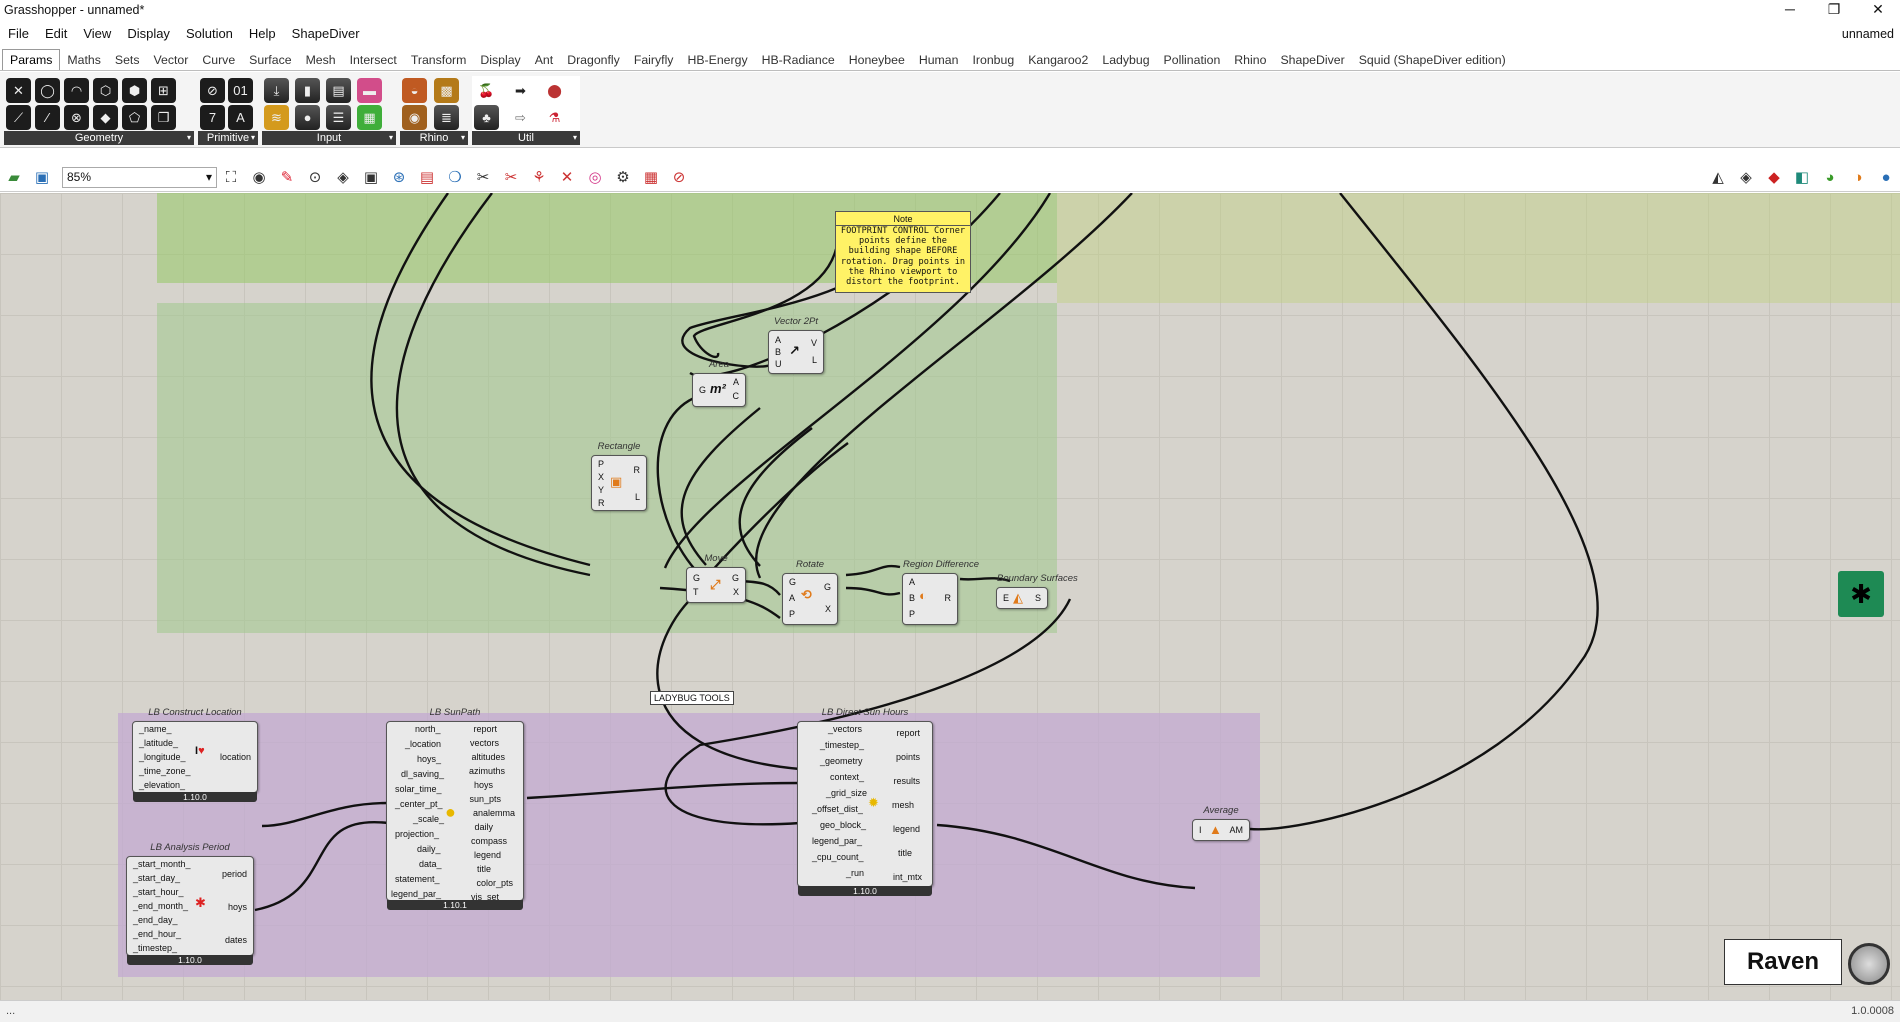  I want to click on tab-ladybug: Ladybug, so click(1125, 60).